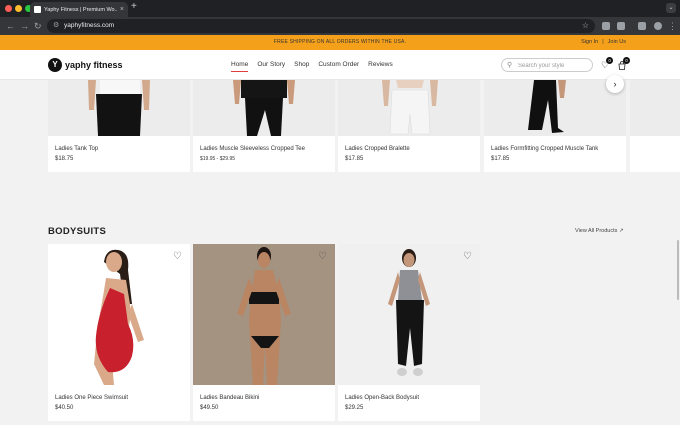 The height and width of the screenshot is (425, 680). I want to click on product-name: Ladies Muscle Sleeveless Cropped Tee, so click(252, 149).